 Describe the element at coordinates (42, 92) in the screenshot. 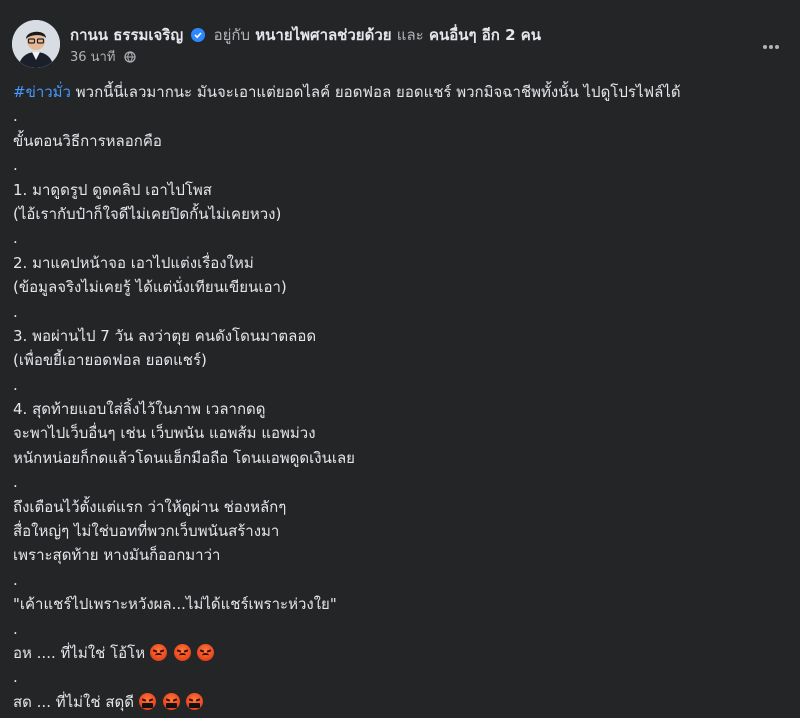

I see `hashtag-link: #ข่าวมั่ว` at that location.